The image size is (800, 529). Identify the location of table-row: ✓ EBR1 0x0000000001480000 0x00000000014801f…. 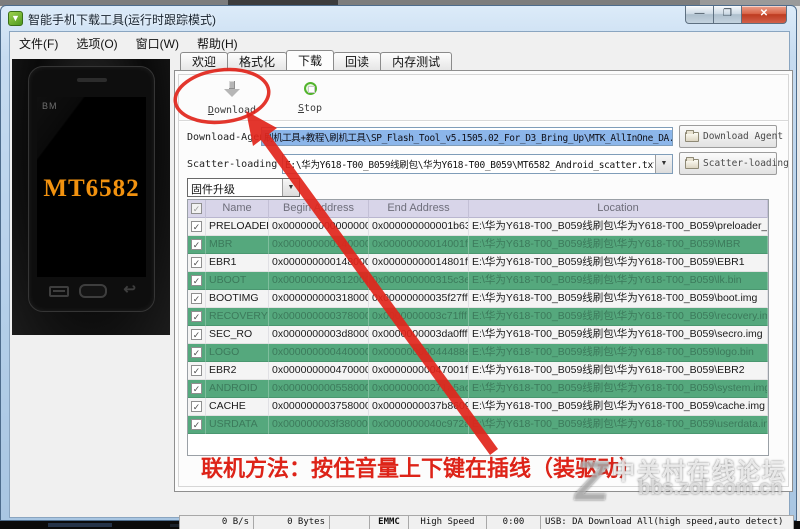
(478, 263).